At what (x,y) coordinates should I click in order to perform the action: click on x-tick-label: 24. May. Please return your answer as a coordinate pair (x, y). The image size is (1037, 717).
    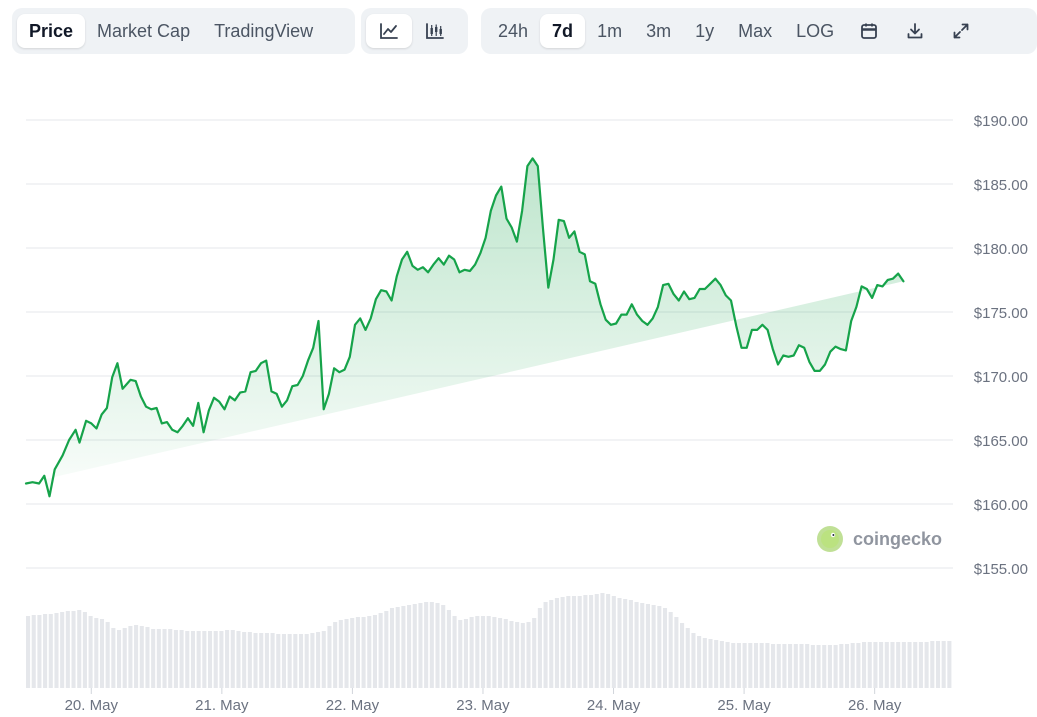
    Looking at the image, I should click on (614, 705).